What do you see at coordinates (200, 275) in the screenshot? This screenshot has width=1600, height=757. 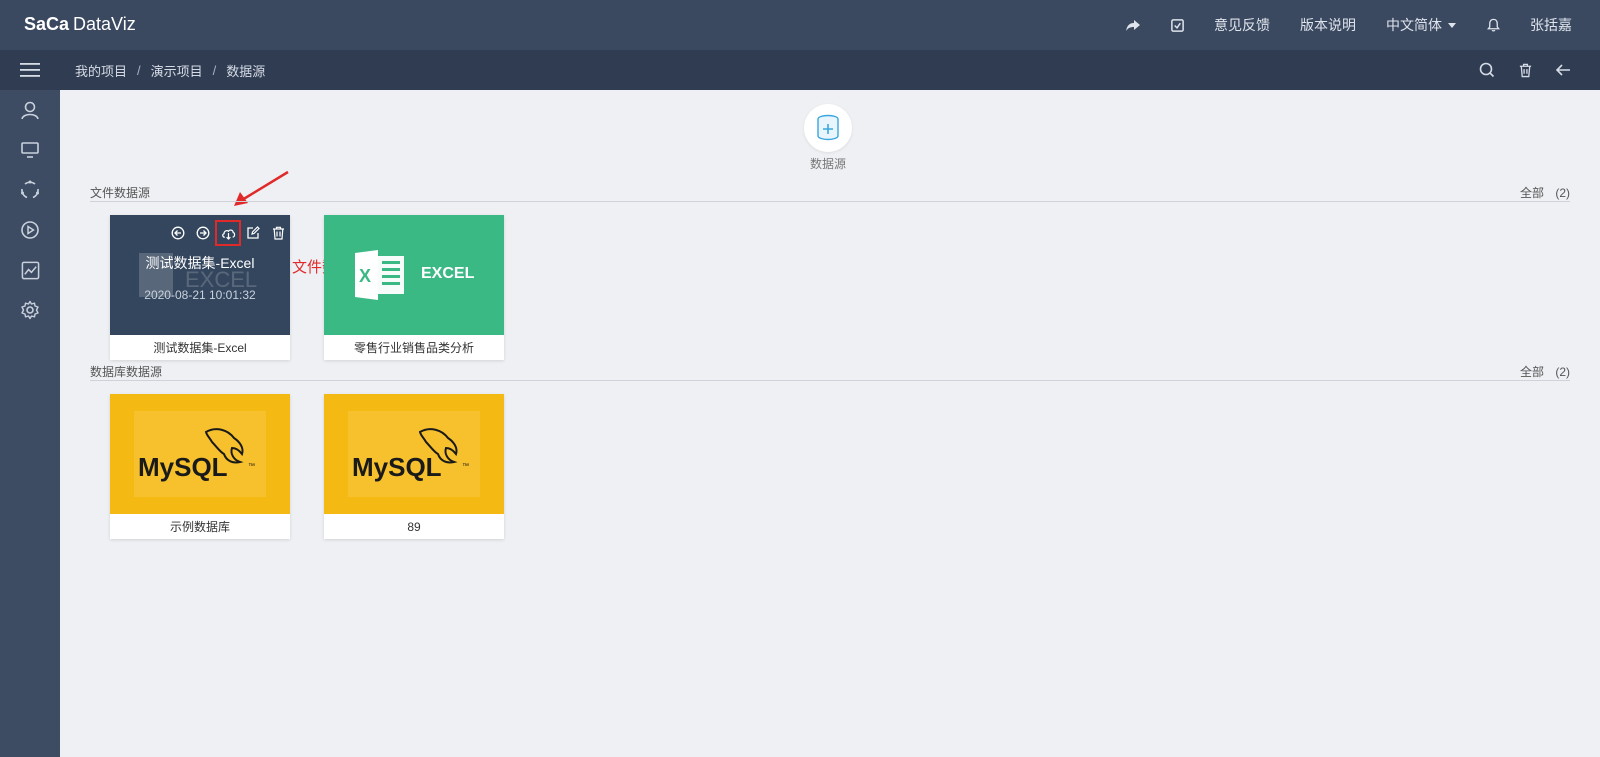 I see `card-thumbnail-hover: EXCEL 测试数据集-Excel 2020-08-21 10:01:32` at bounding box center [200, 275].